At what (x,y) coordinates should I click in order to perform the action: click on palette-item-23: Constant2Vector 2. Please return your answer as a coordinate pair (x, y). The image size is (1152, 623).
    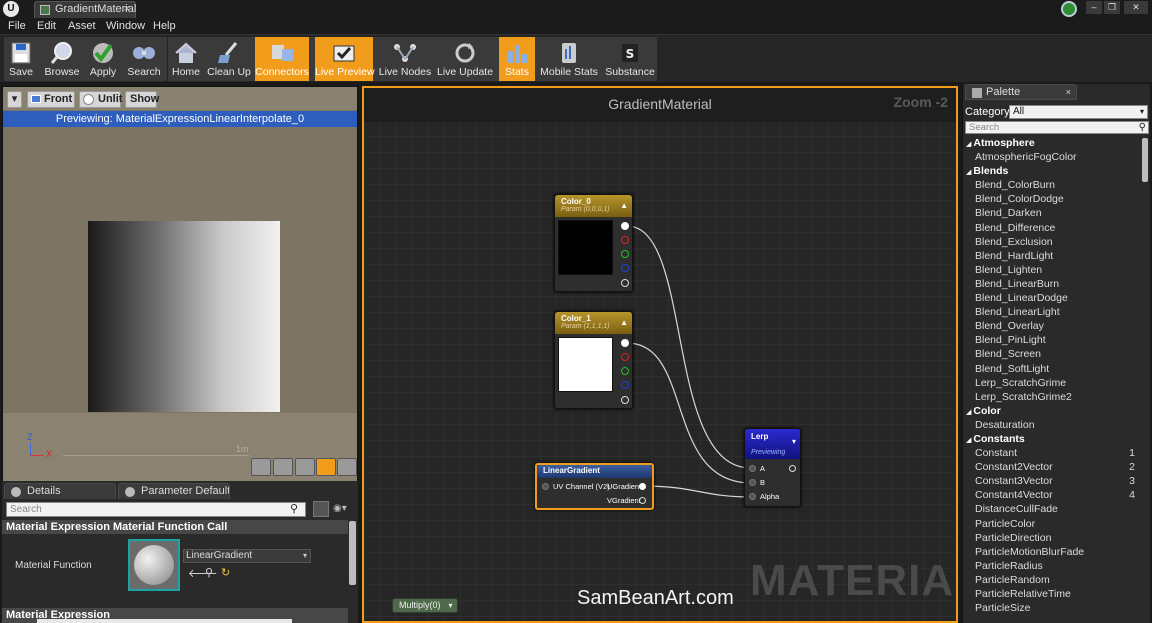
    Looking at the image, I should click on (1052, 467).